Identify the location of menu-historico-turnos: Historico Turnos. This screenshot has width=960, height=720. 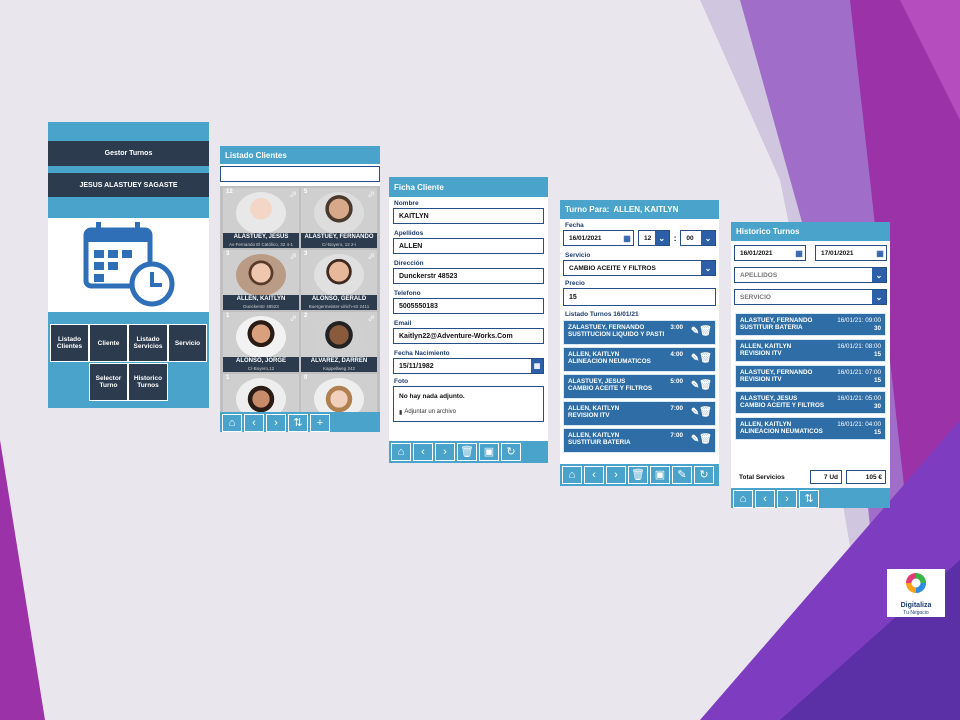
(148, 382).